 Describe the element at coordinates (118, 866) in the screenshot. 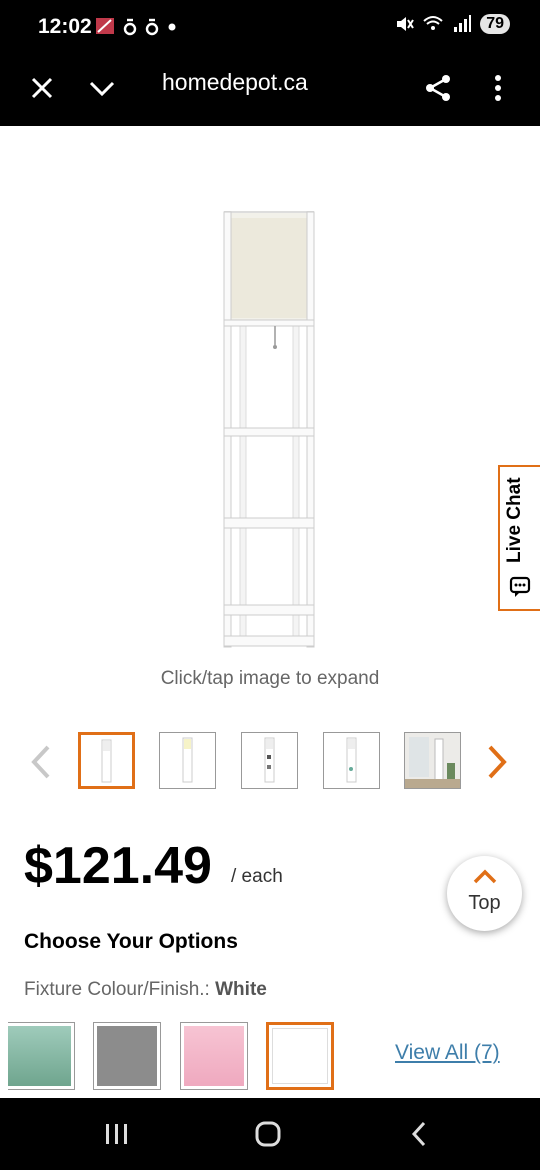

I see `product-price: $121.49` at that location.